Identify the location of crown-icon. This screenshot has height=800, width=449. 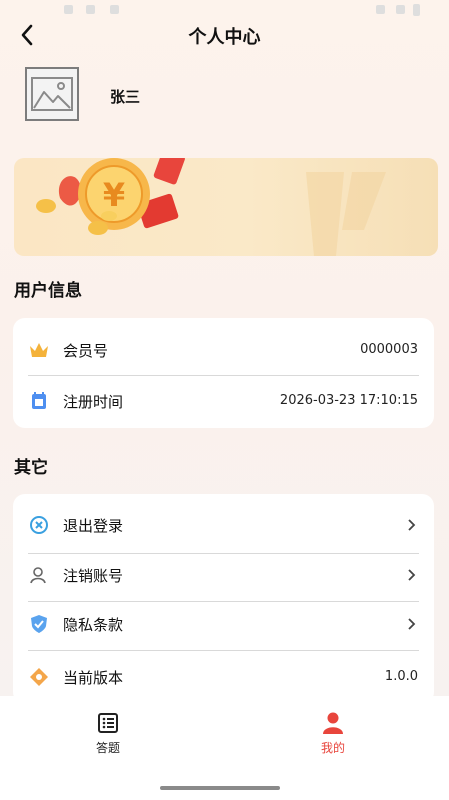
(39, 350).